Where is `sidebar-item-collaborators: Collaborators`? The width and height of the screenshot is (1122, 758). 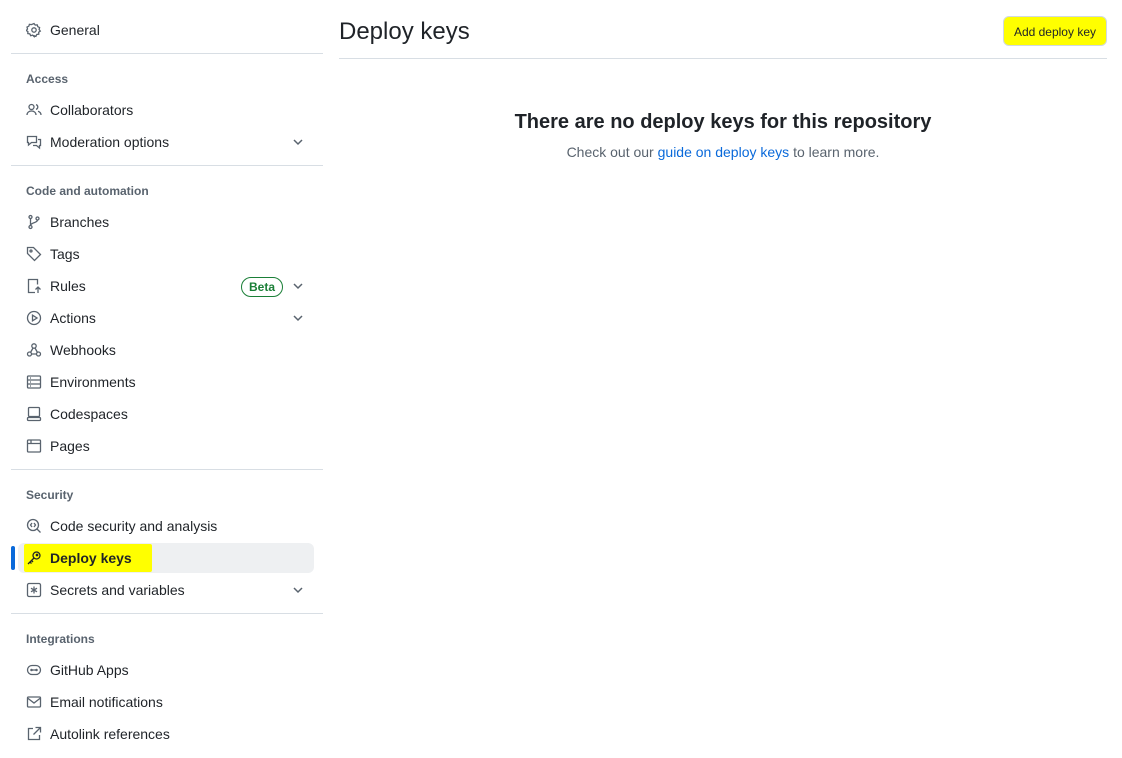
sidebar-item-collaborators: Collaborators is located at coordinates (166, 110).